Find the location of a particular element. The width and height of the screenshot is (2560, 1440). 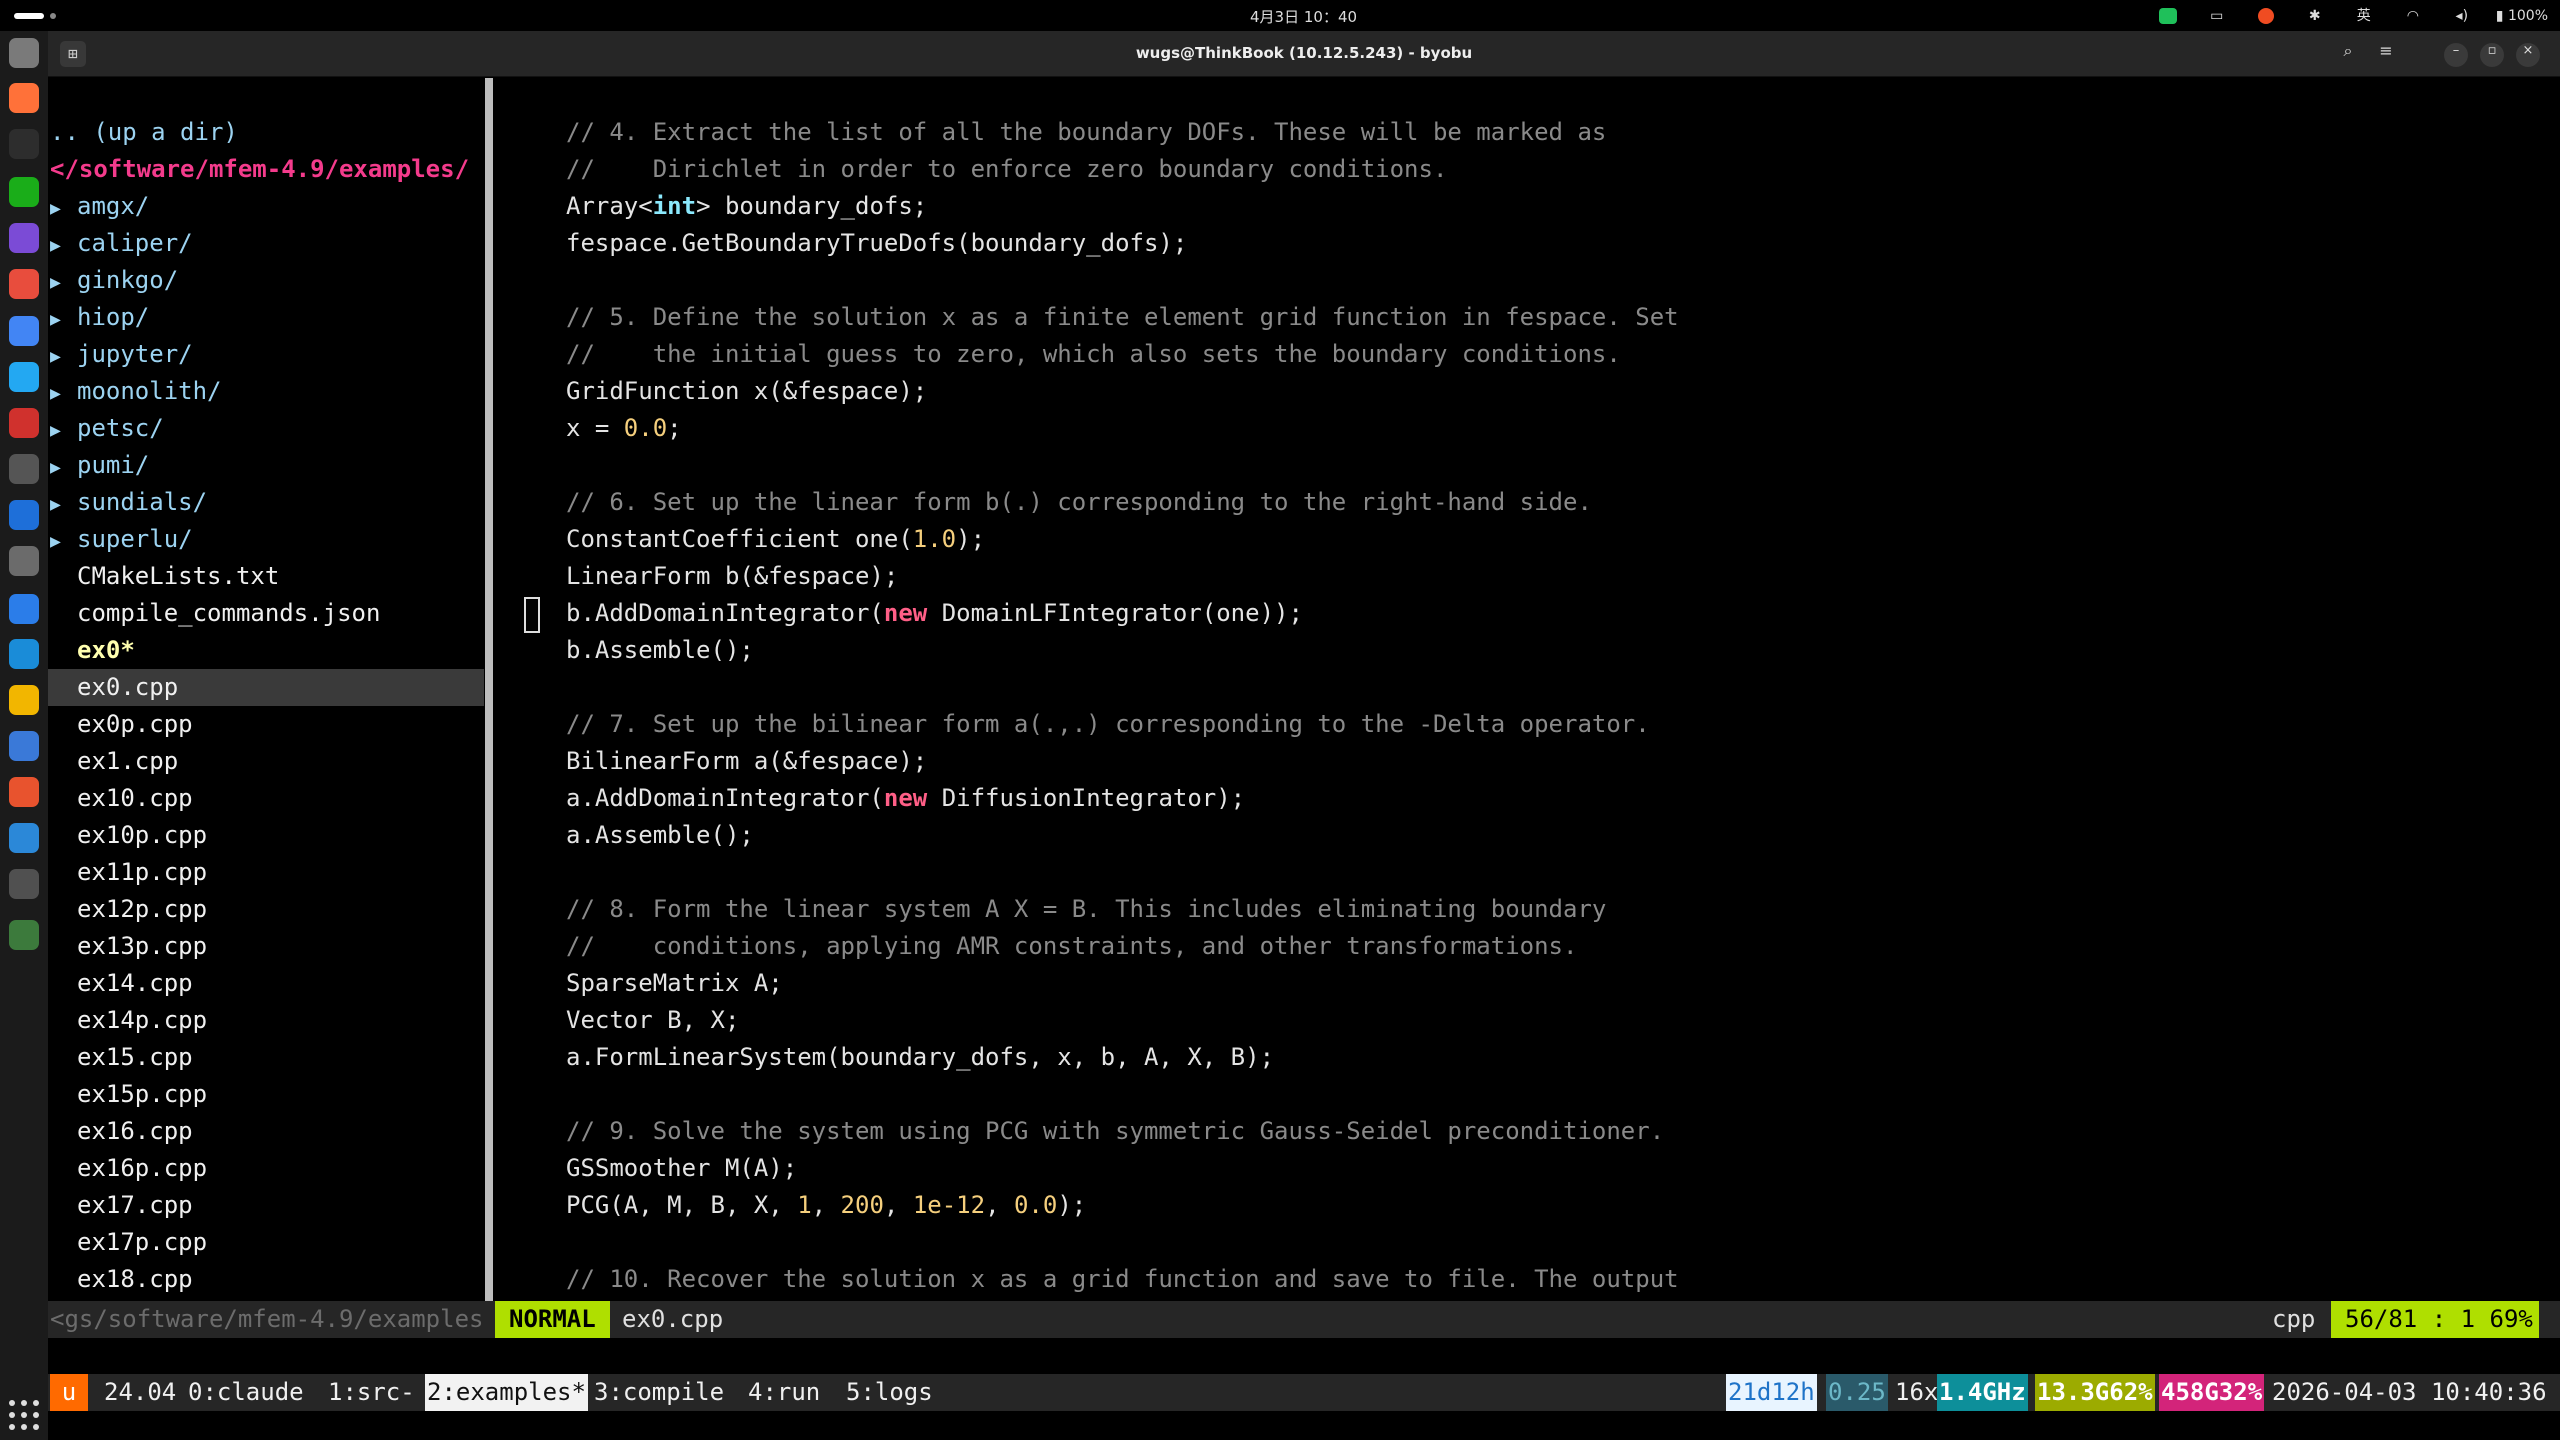

input-method-icon: 英 is located at coordinates (2364, 16).